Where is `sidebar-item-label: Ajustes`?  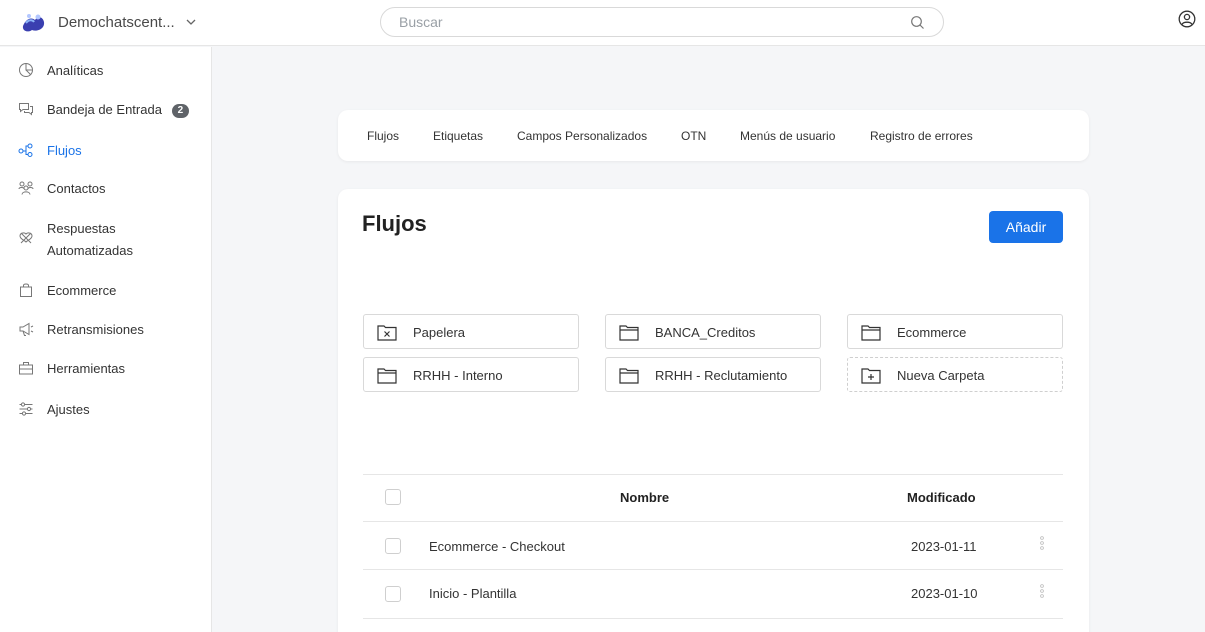 sidebar-item-label: Ajustes is located at coordinates (68, 409).